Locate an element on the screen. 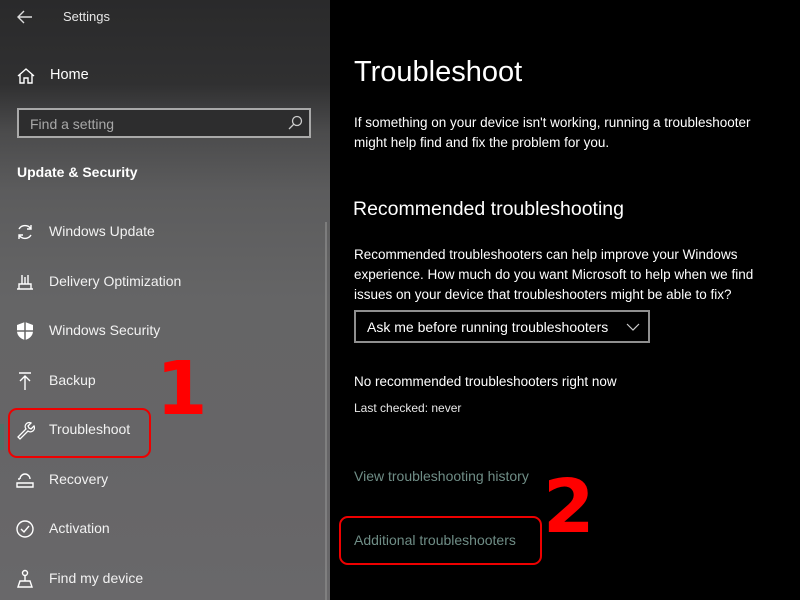 The height and width of the screenshot is (600, 800). sidebar-item-delivery-optimization: Delivery Optimization is located at coordinates (159, 282).